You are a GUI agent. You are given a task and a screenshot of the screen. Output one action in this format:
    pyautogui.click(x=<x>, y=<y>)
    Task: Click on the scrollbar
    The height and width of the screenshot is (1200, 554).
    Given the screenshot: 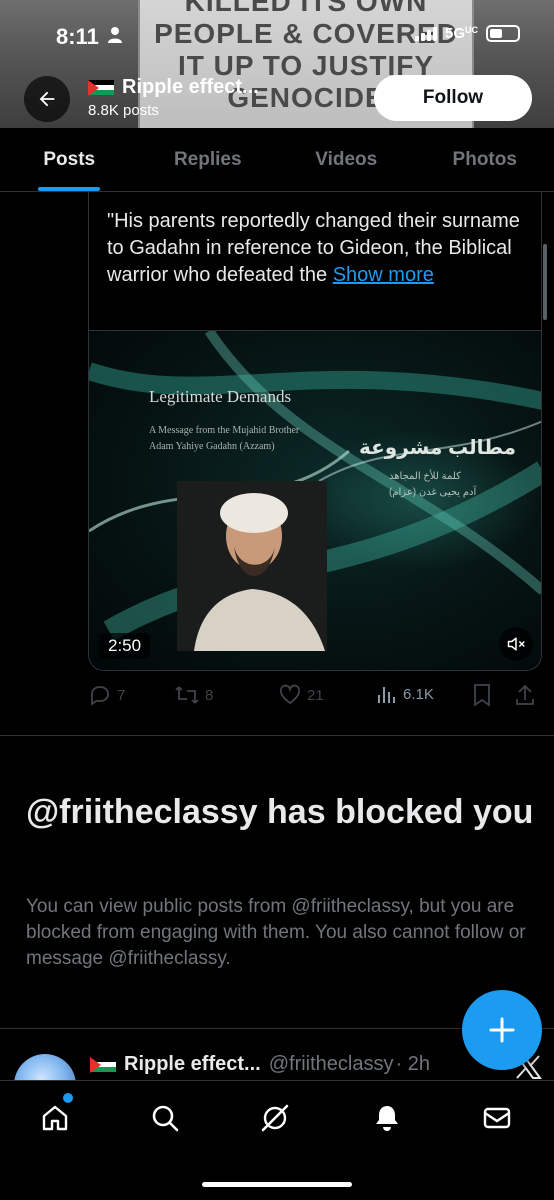 What is the action you would take?
    pyautogui.click(x=545, y=282)
    